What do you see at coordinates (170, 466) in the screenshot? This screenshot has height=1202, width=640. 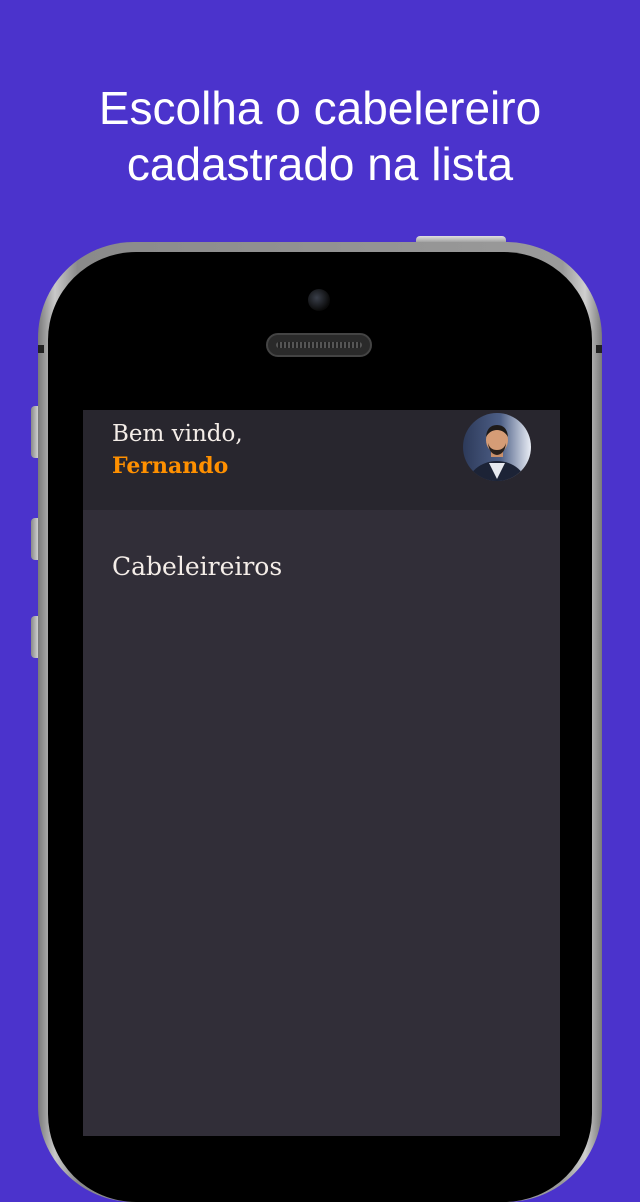 I see `user-name: Fernando` at bounding box center [170, 466].